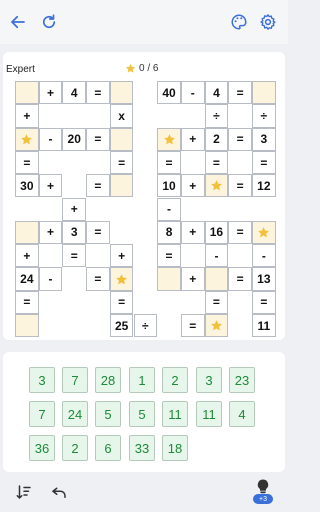 The width and height of the screenshot is (320, 512). I want to click on number-tile: 4, so click(242, 414).